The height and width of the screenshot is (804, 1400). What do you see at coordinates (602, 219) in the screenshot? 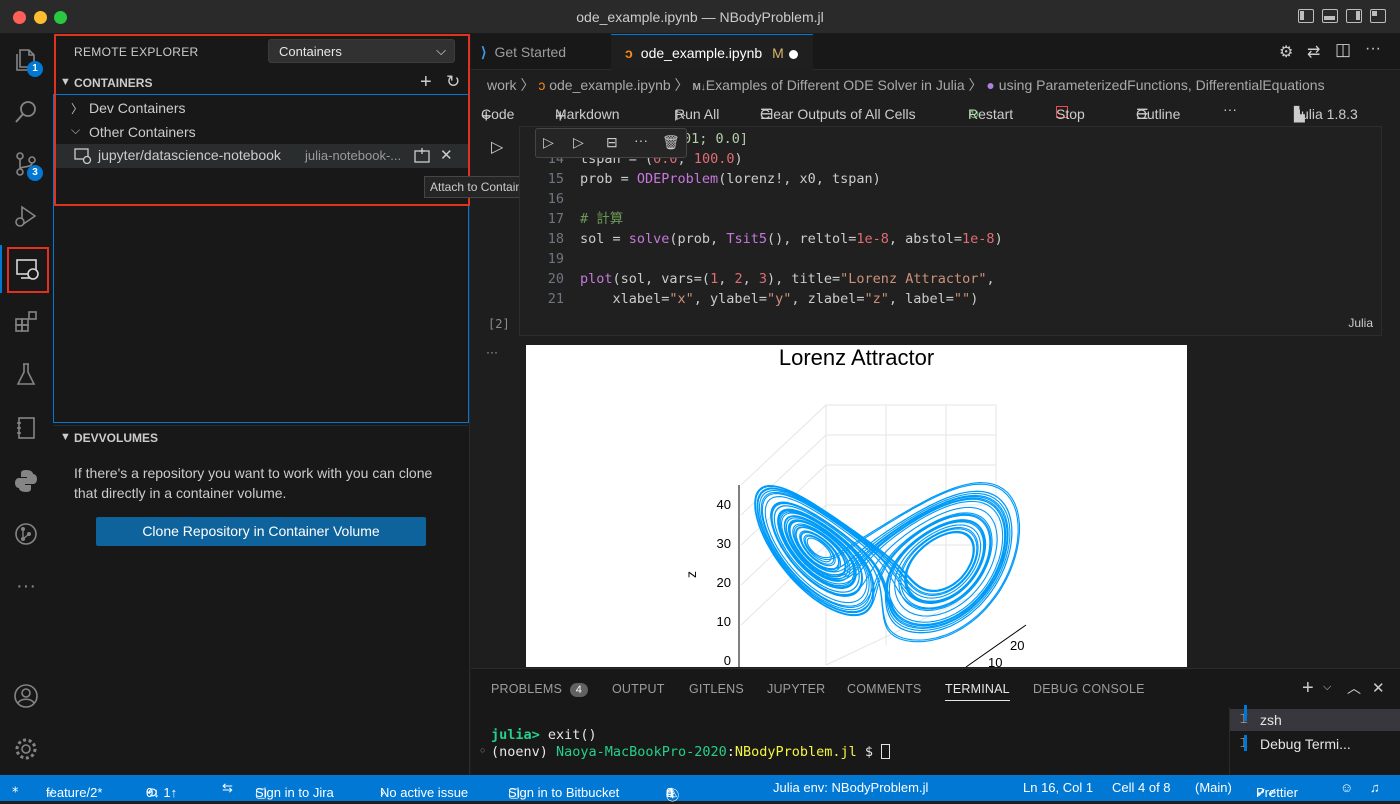
I see `code-line: # 計算` at bounding box center [602, 219].